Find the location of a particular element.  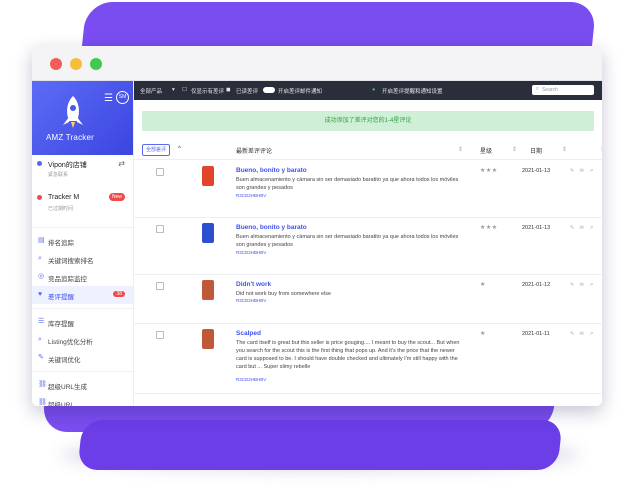

avatar: SM is located at coordinates (122, 97).